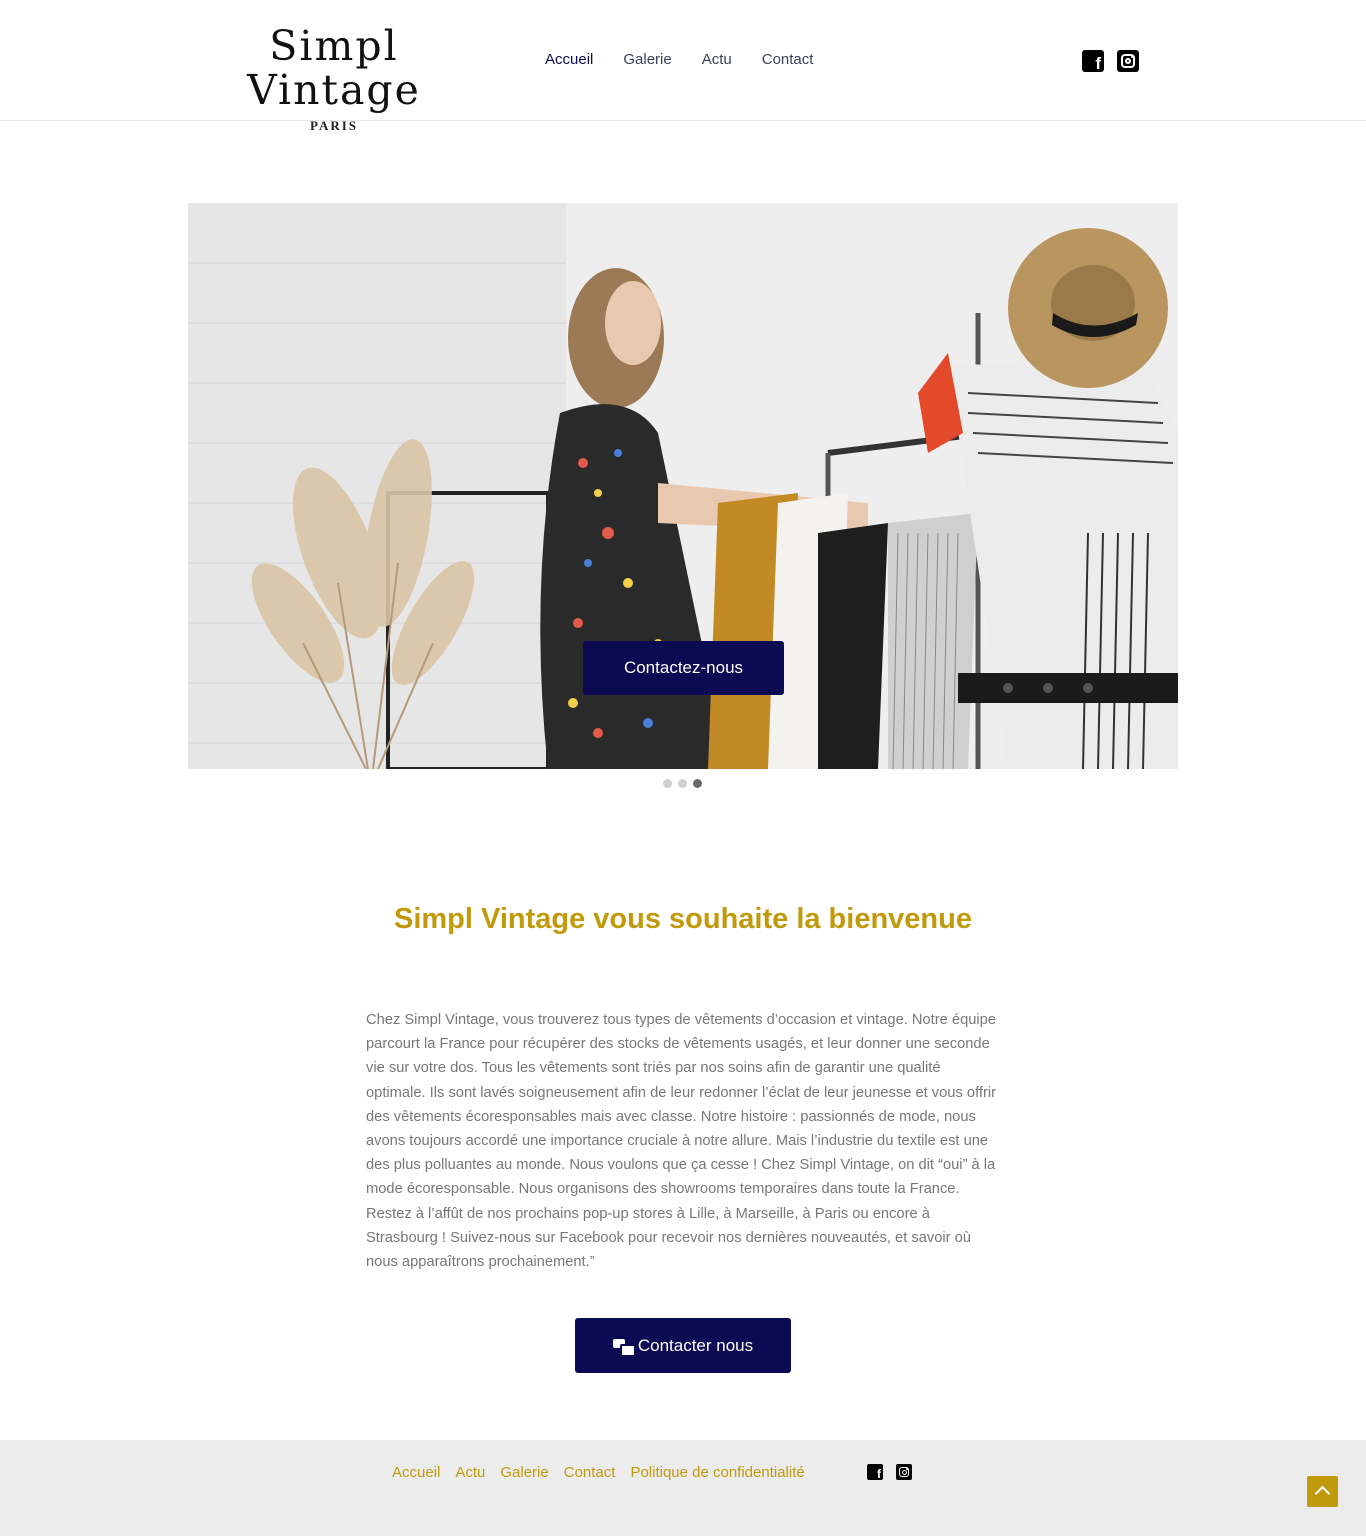 The image size is (1366, 1536). I want to click on footer-social-links: f, so click(889, 1472).